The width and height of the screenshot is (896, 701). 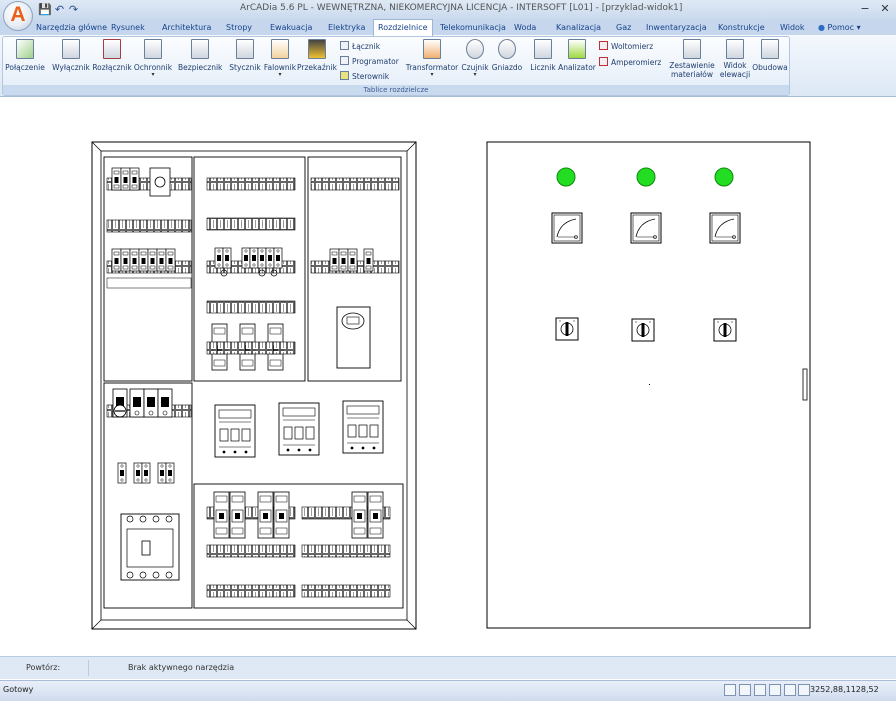 What do you see at coordinates (396, 90) in the screenshot?
I see `ribbon-group-label: Tablice rozdzielcze` at bounding box center [396, 90].